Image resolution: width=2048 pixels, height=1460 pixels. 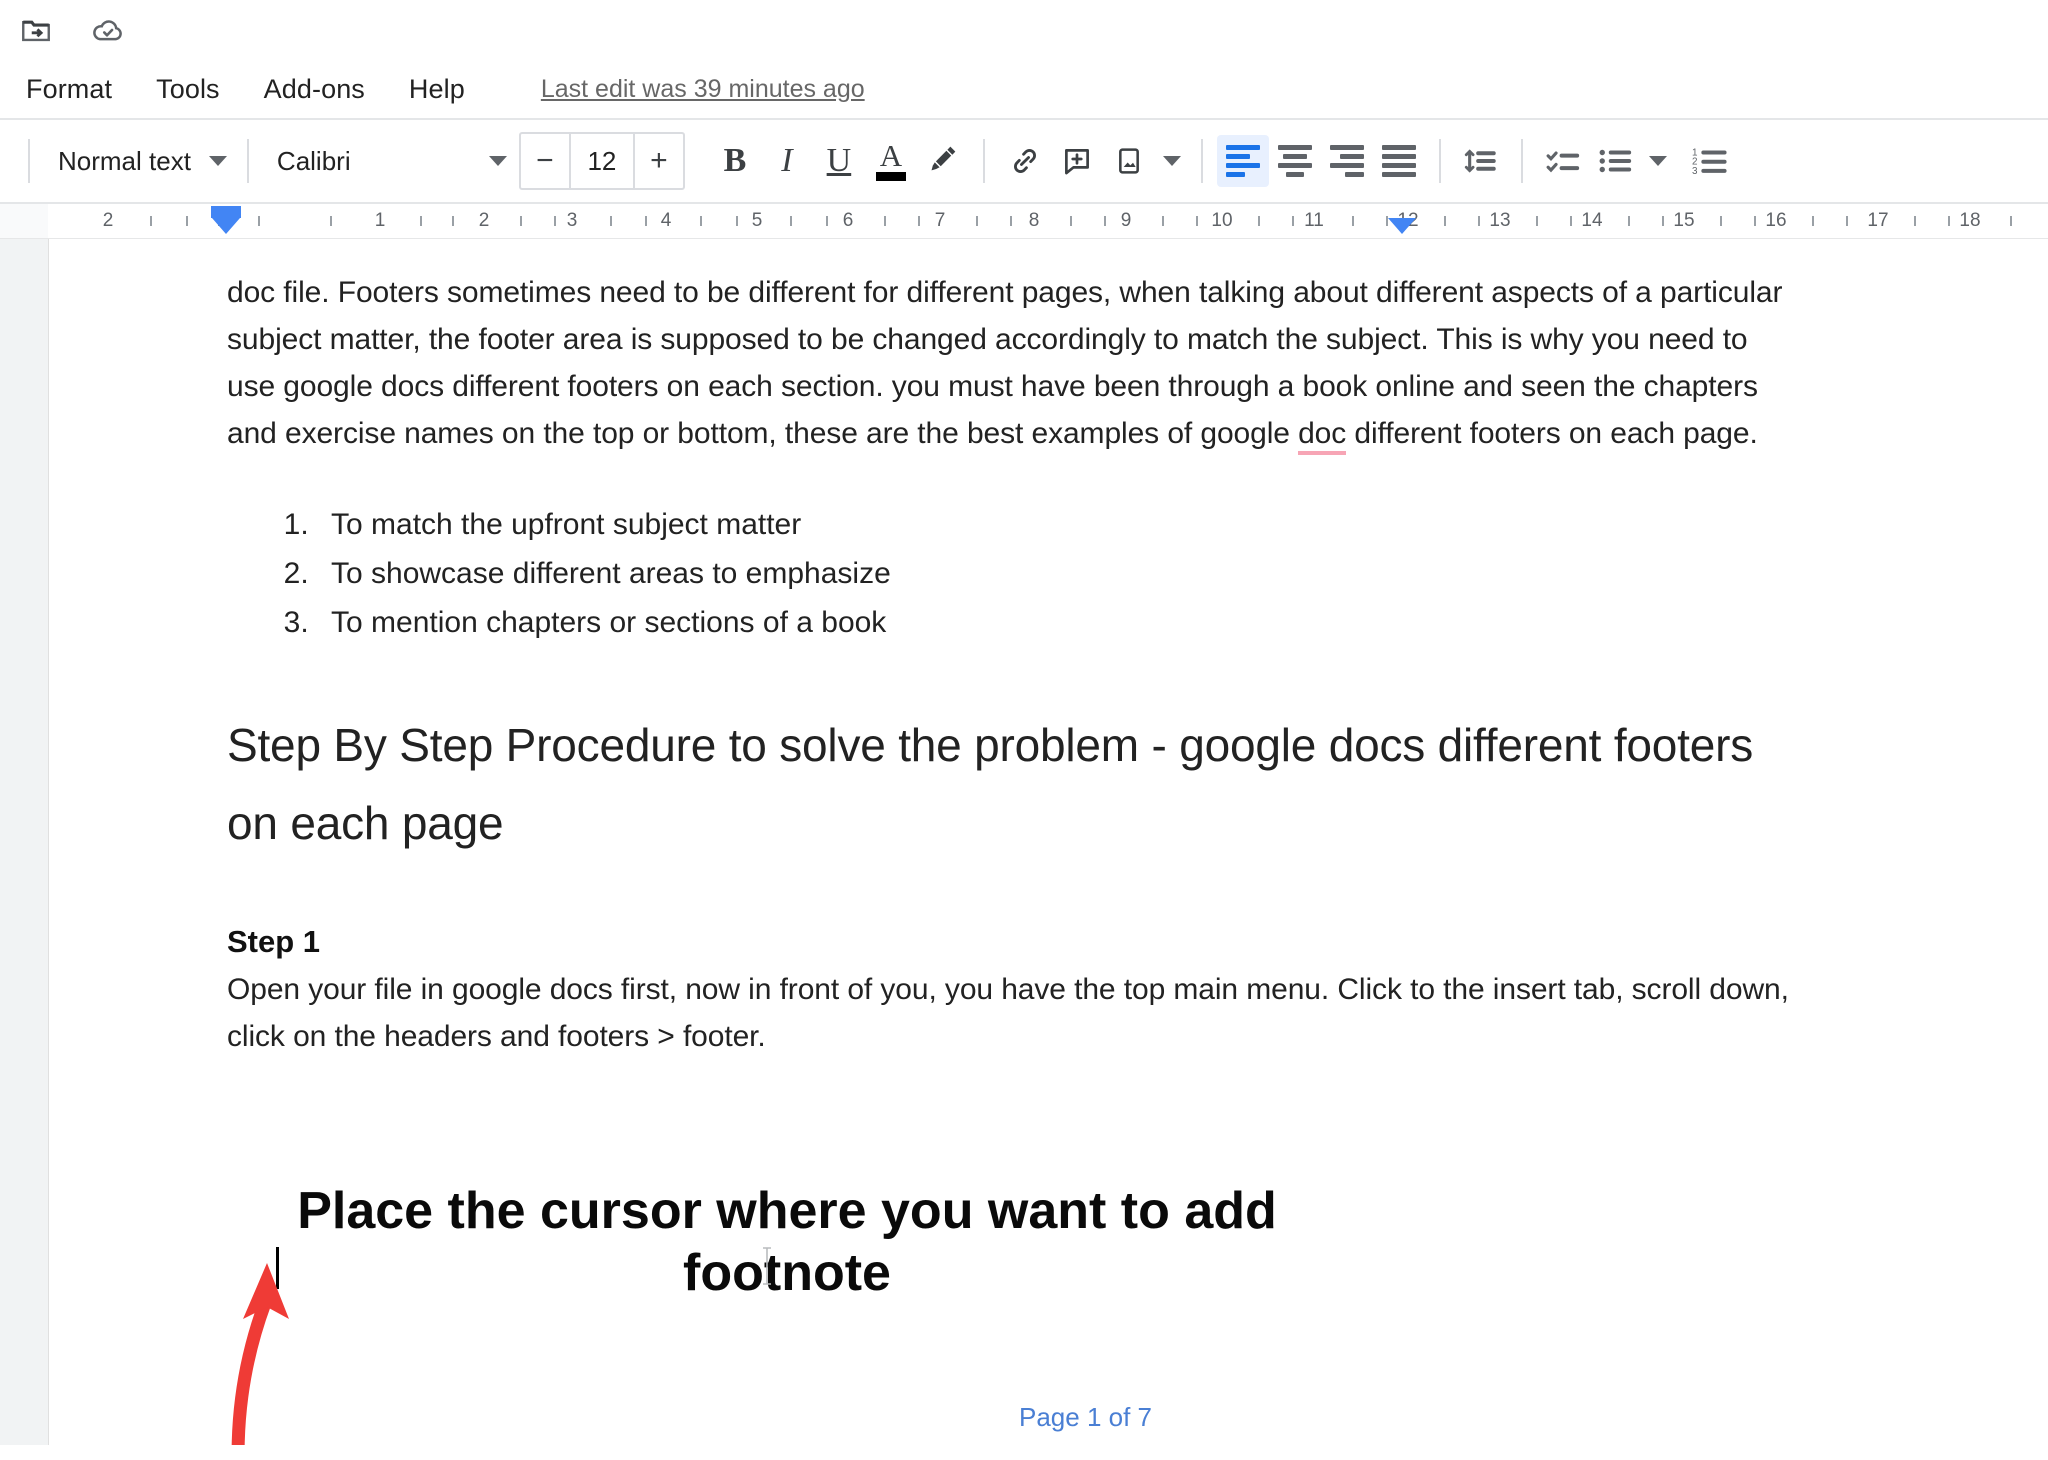 I want to click on align-justify-button, so click(x=1399, y=161).